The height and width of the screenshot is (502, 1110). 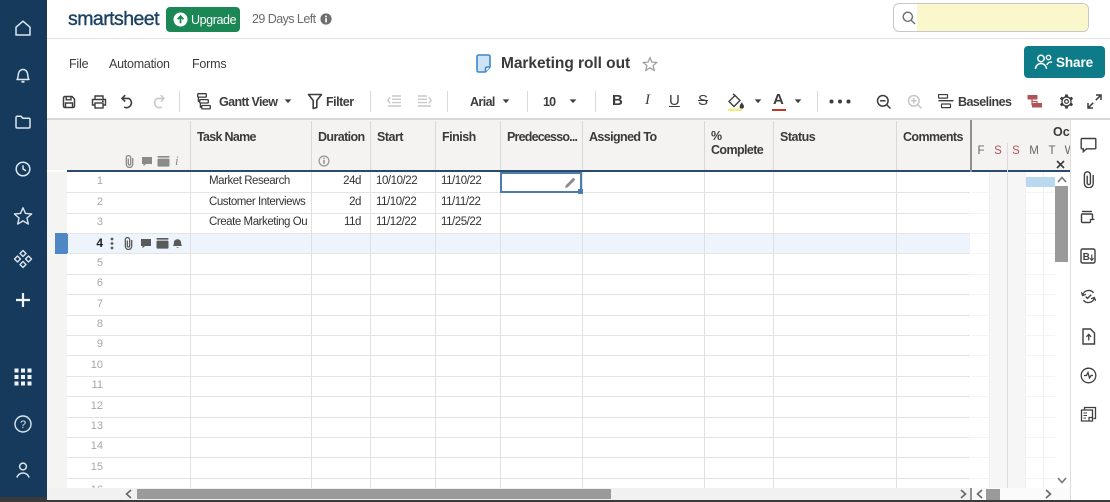 I want to click on svg-text: B, so click(x=1086, y=257).